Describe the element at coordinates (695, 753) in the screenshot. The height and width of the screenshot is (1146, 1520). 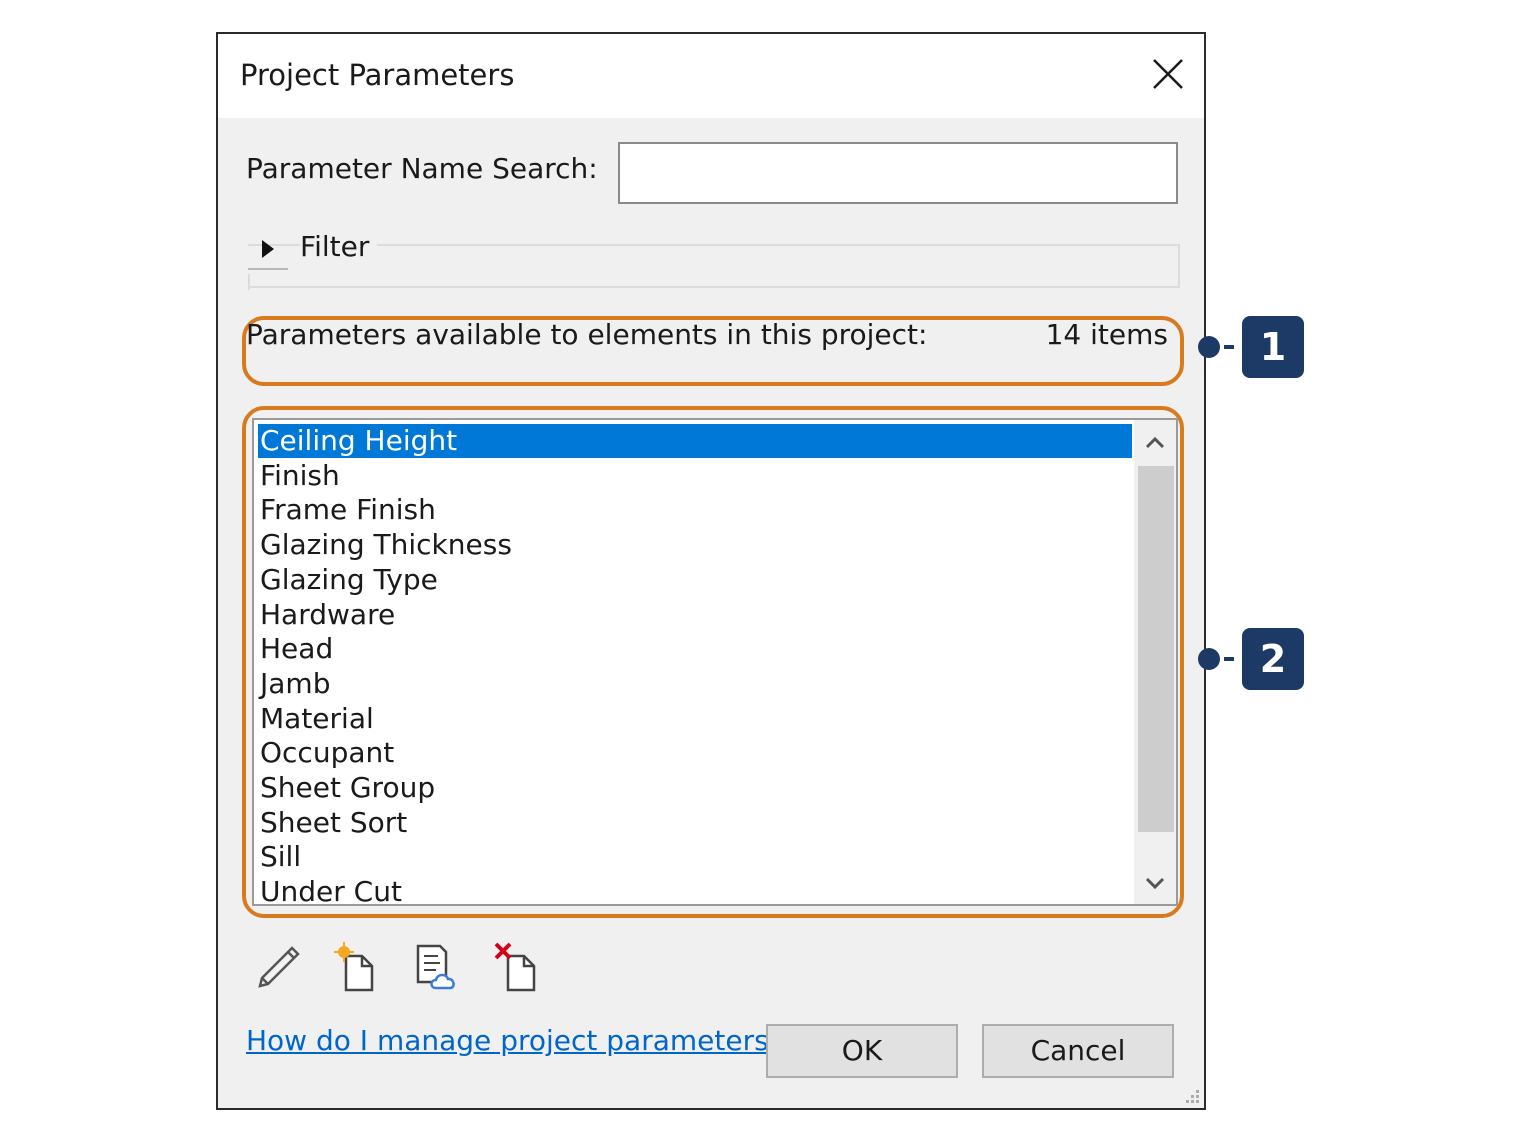
I see `list-item: Occupant` at that location.